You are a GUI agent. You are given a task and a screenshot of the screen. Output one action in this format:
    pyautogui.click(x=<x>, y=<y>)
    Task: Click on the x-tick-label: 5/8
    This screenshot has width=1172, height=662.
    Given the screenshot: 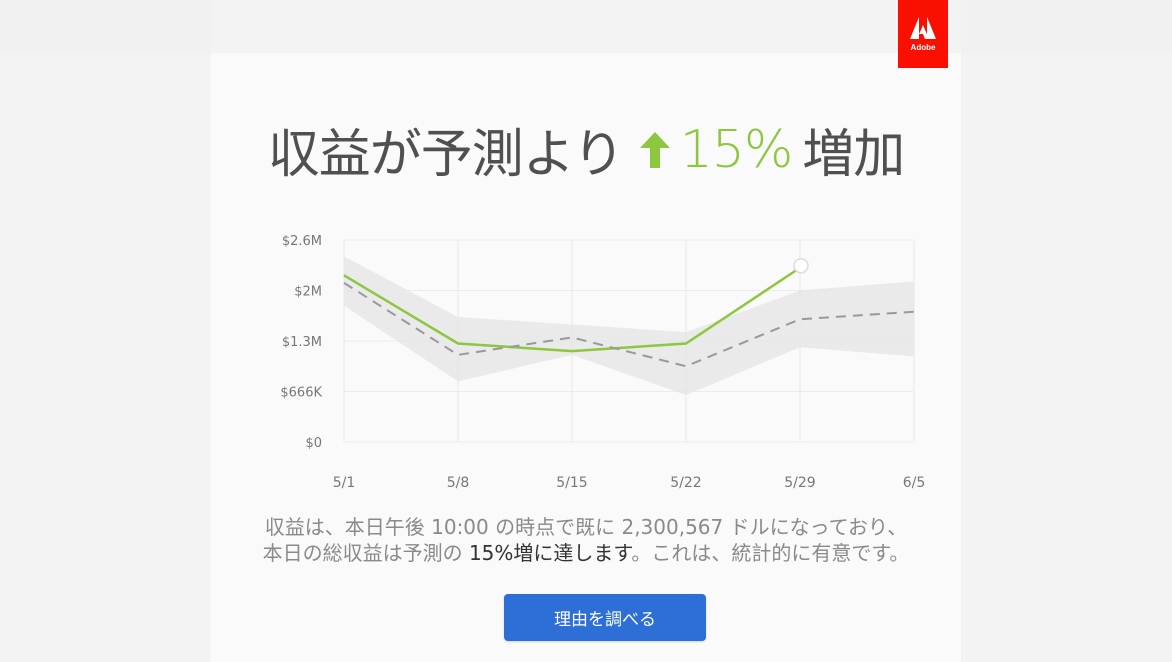 What is the action you would take?
    pyautogui.click(x=458, y=483)
    